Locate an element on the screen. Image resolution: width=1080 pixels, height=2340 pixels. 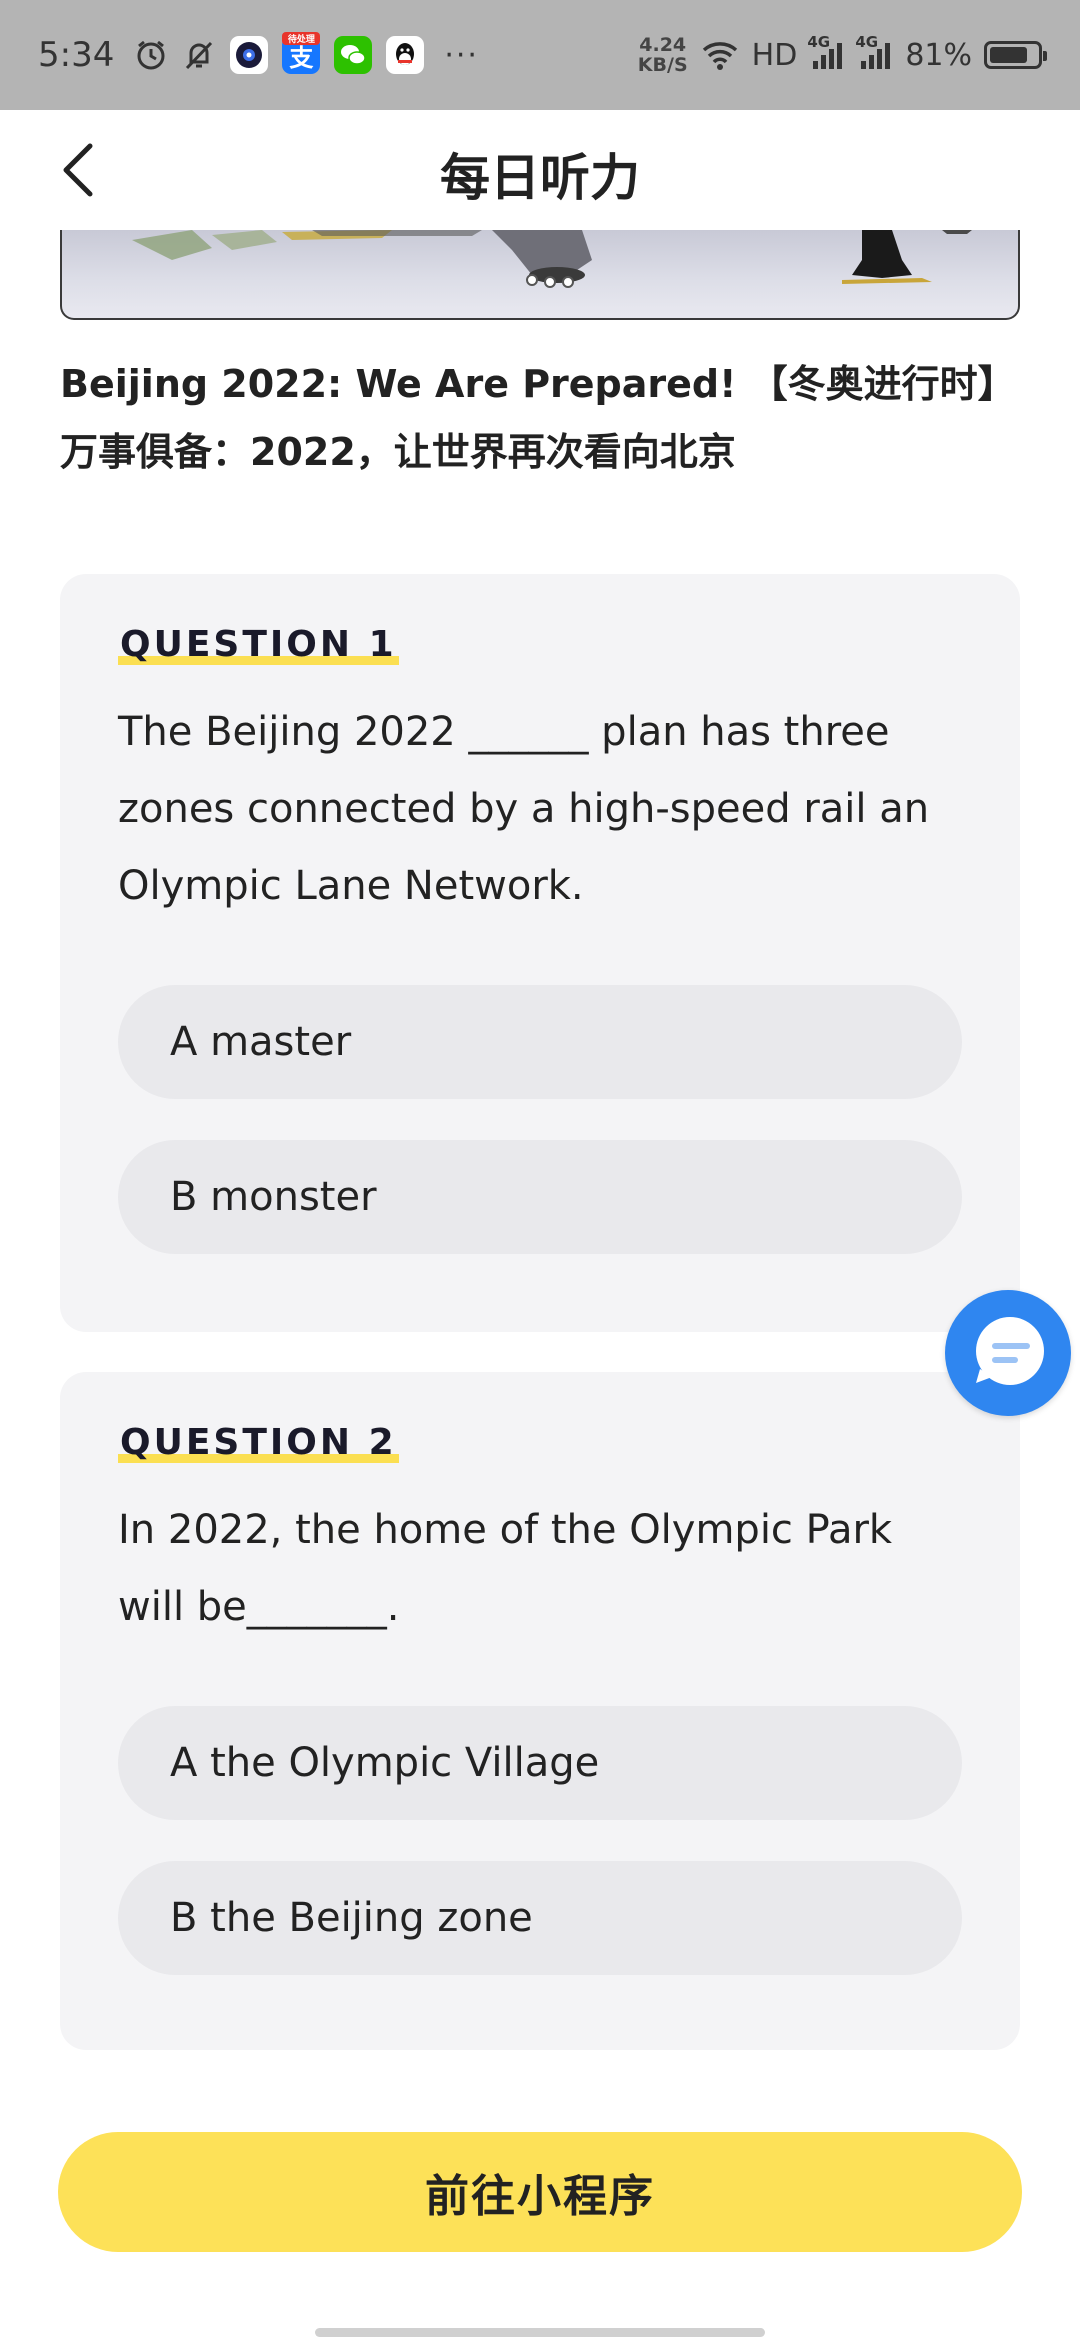
signal-icon-2: 4G is located at coordinates (874, 52).